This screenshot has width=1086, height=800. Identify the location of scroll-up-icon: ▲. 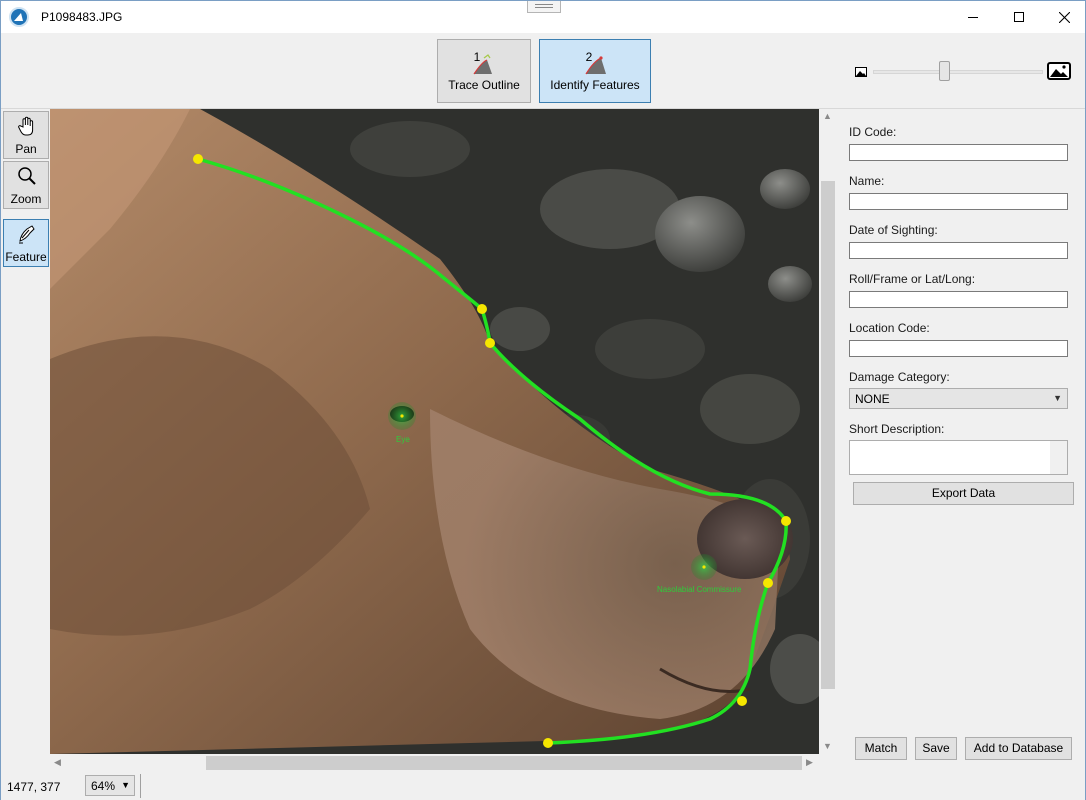
(827, 116).